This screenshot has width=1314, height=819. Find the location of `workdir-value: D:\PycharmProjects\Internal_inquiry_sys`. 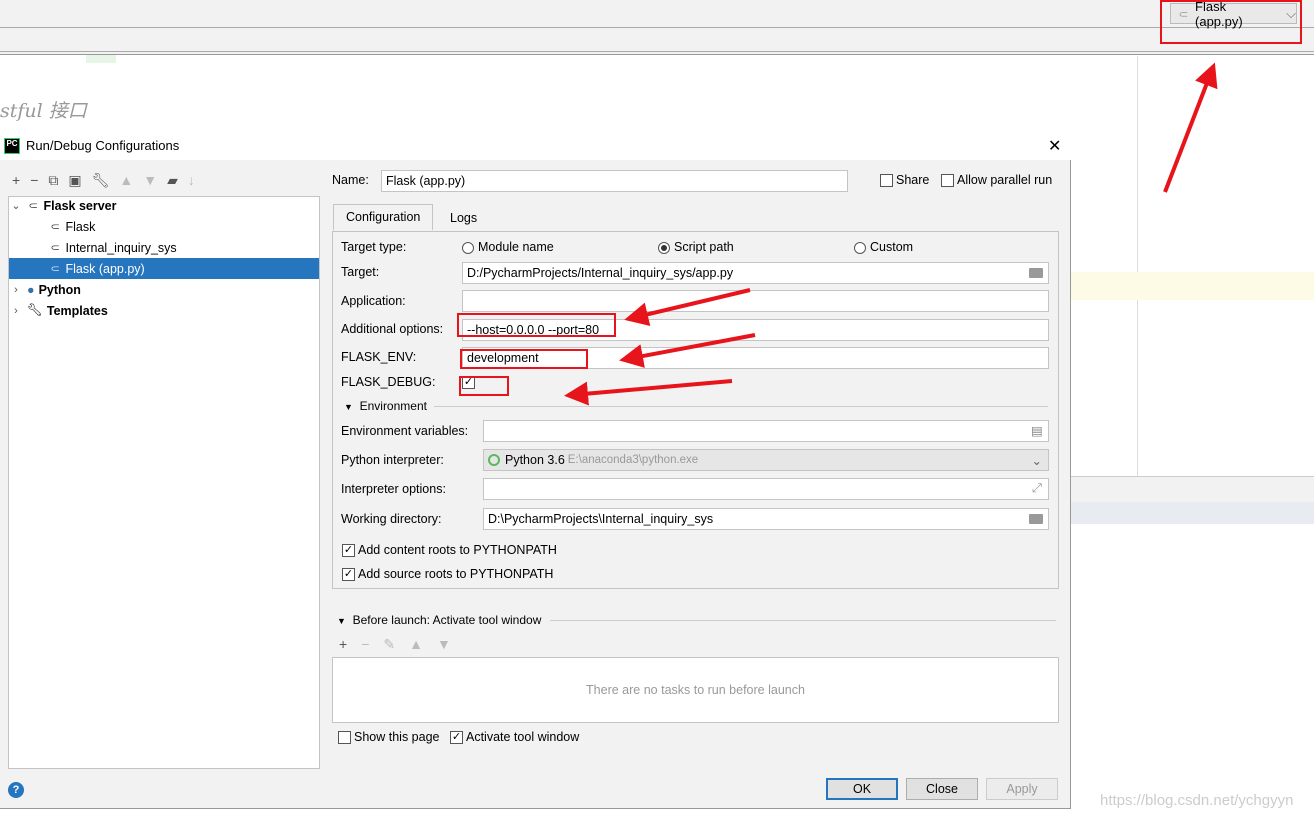

workdir-value: D:\PycharmProjects\Internal_inquiry_sys is located at coordinates (601, 519).